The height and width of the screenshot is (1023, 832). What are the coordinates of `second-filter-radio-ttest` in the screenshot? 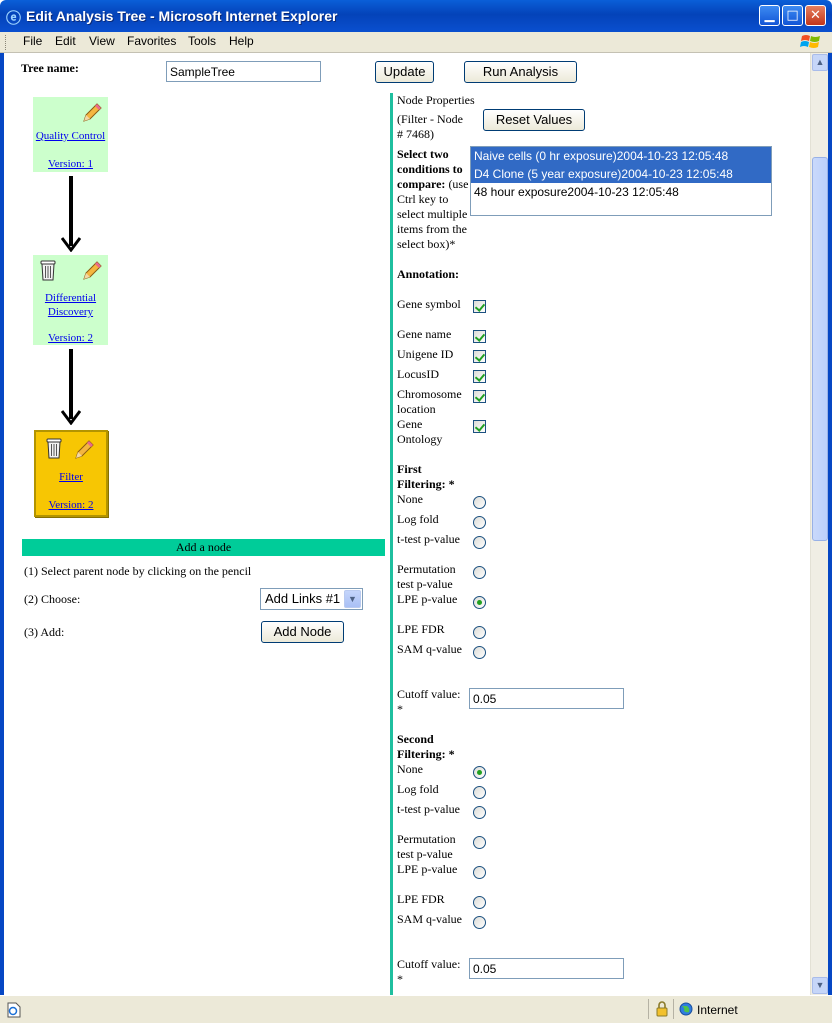 It's located at (479, 812).